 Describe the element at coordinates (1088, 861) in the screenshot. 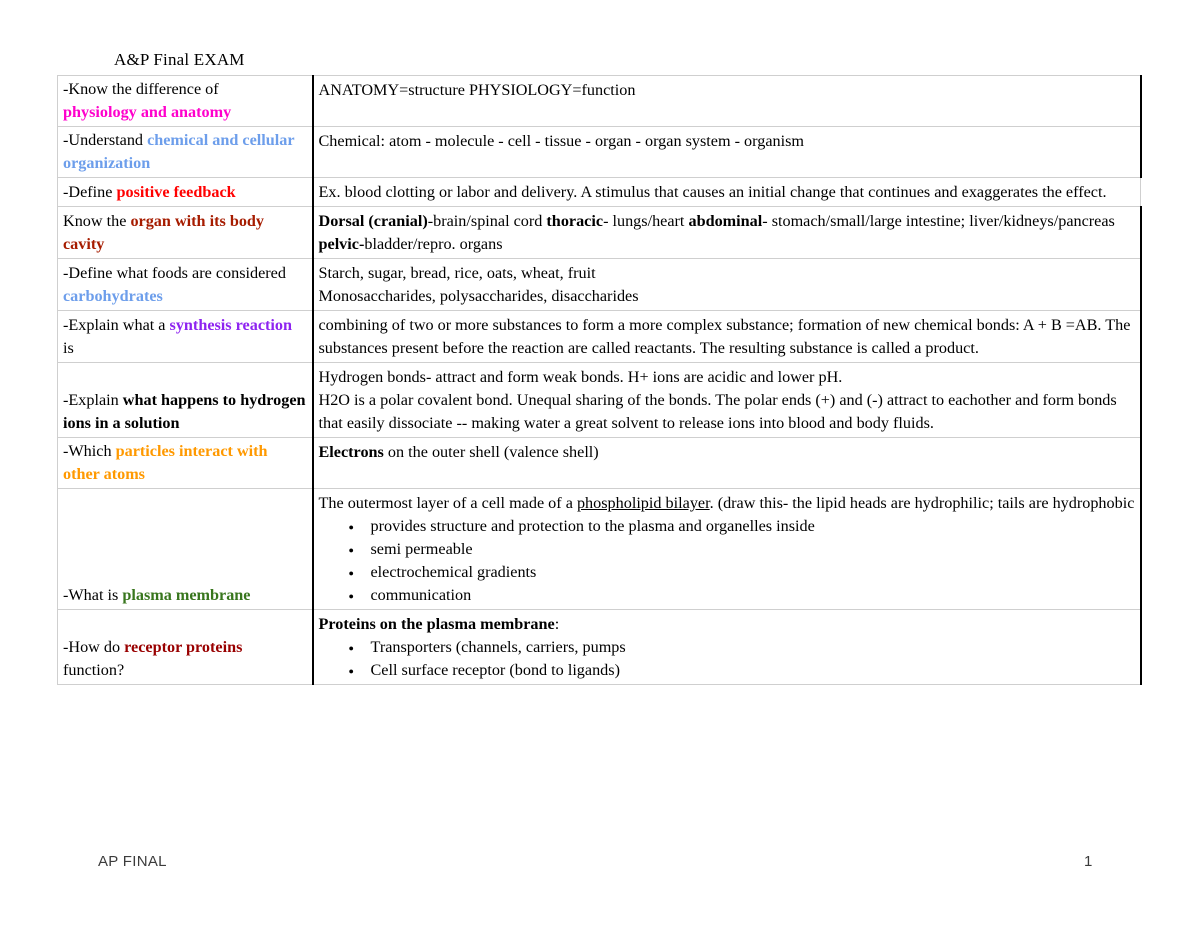

I see `page-number: 1` at that location.